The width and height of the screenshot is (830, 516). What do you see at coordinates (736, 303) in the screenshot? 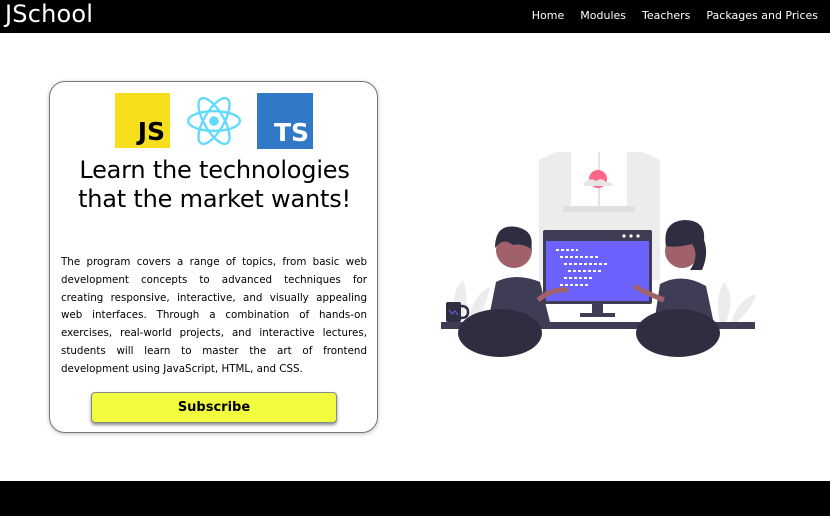
I see `plant-right` at bounding box center [736, 303].